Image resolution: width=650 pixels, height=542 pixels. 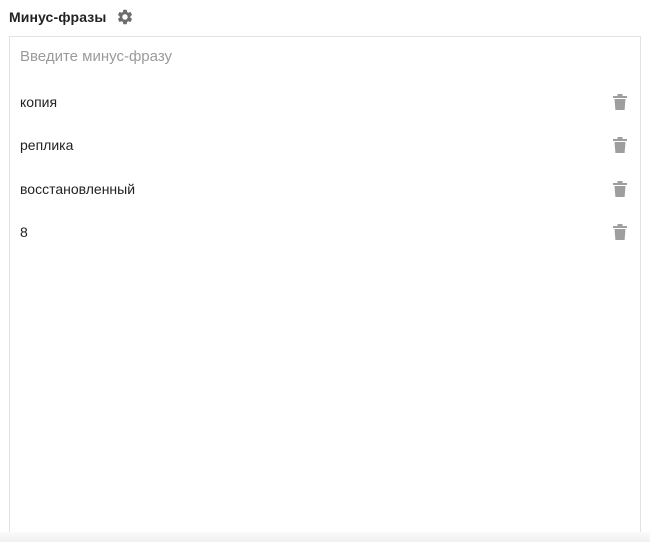 I want to click on minus-phrase-input, so click(x=325, y=56).